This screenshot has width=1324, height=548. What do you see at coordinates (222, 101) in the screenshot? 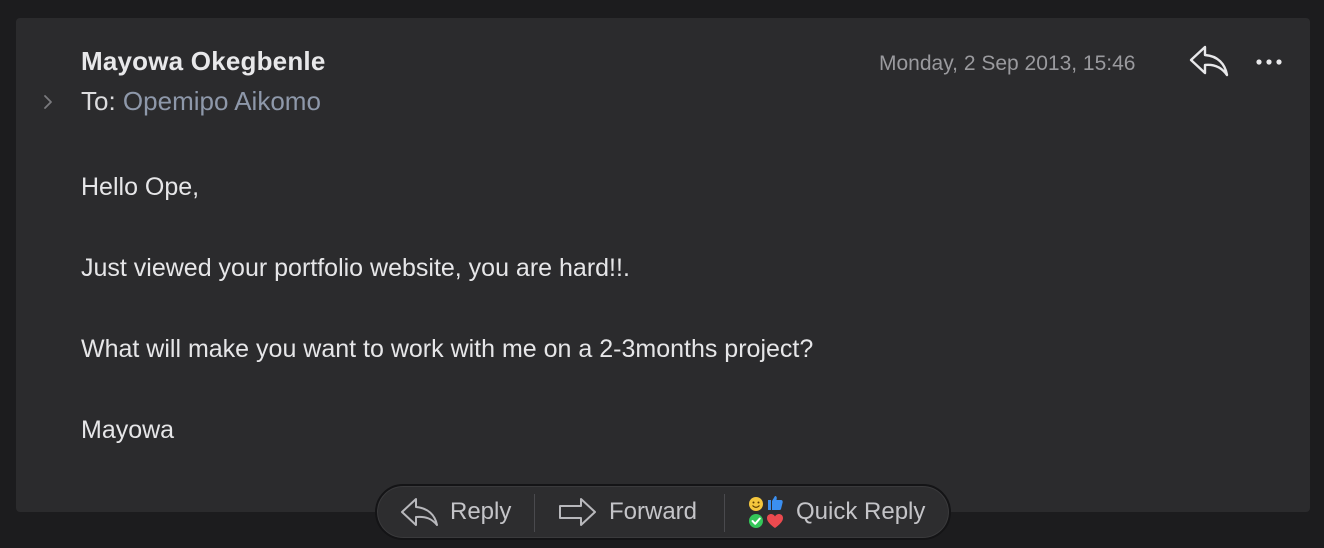
I see `recipient-name: Opemipo Aikomo` at bounding box center [222, 101].